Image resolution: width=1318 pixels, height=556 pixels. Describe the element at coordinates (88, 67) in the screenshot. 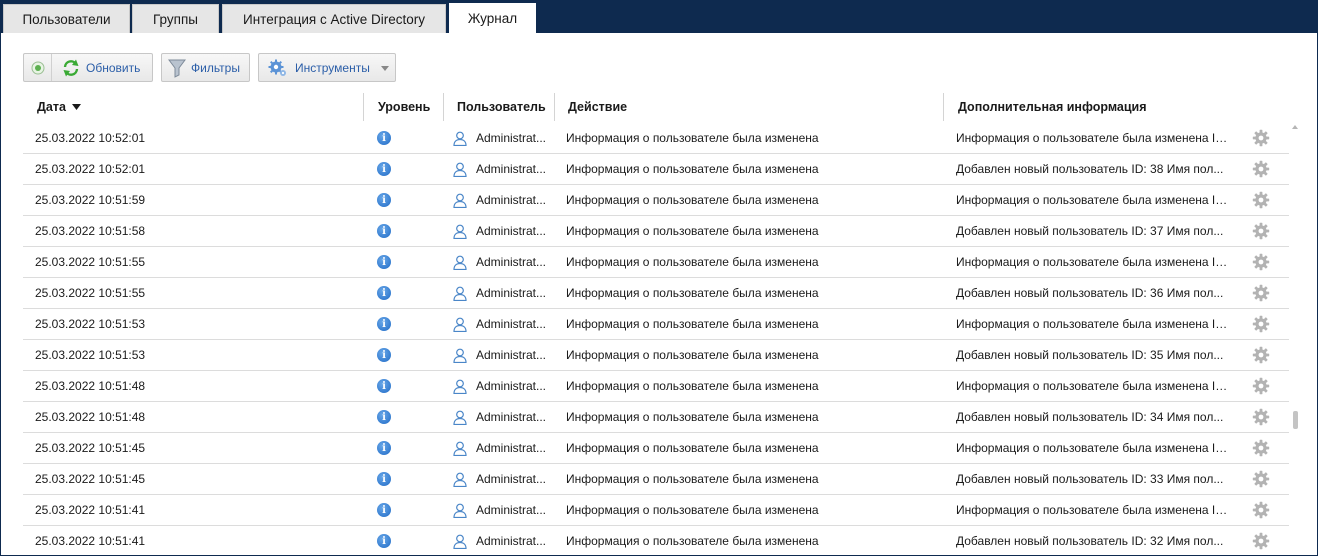

I see `refresh-button: Обновить` at that location.